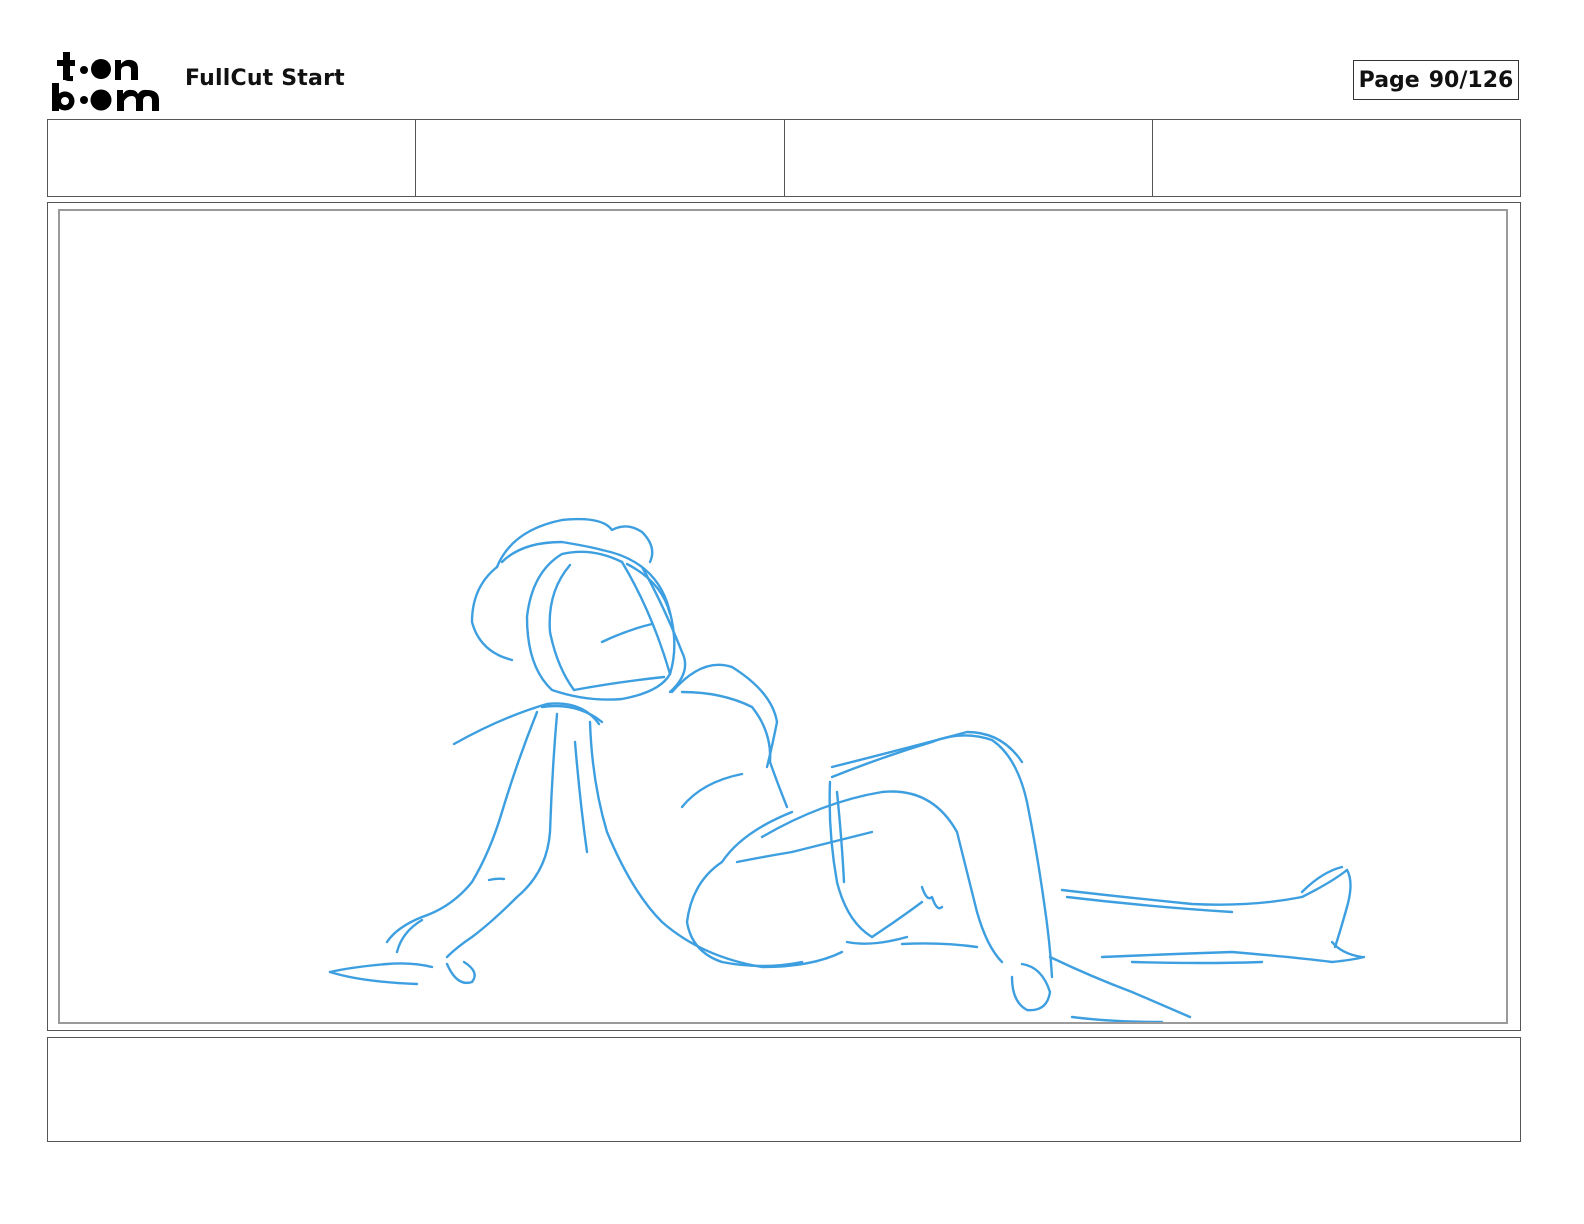 The height and width of the screenshot is (1224, 1584). Describe the element at coordinates (107, 82) in the screenshot. I see `toonboom-logo` at that location.